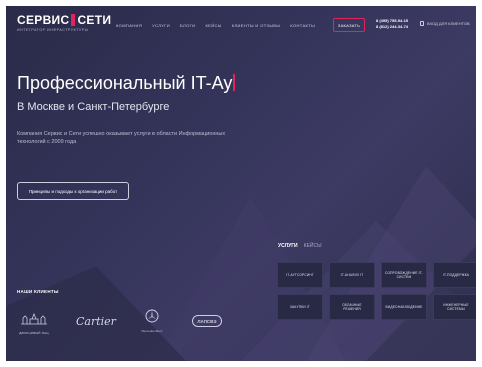 Image resolution: width=482 pixels, height=367 pixels. I want to click on client-logo-lapsve: ЛАПСВЭ, so click(207, 321).